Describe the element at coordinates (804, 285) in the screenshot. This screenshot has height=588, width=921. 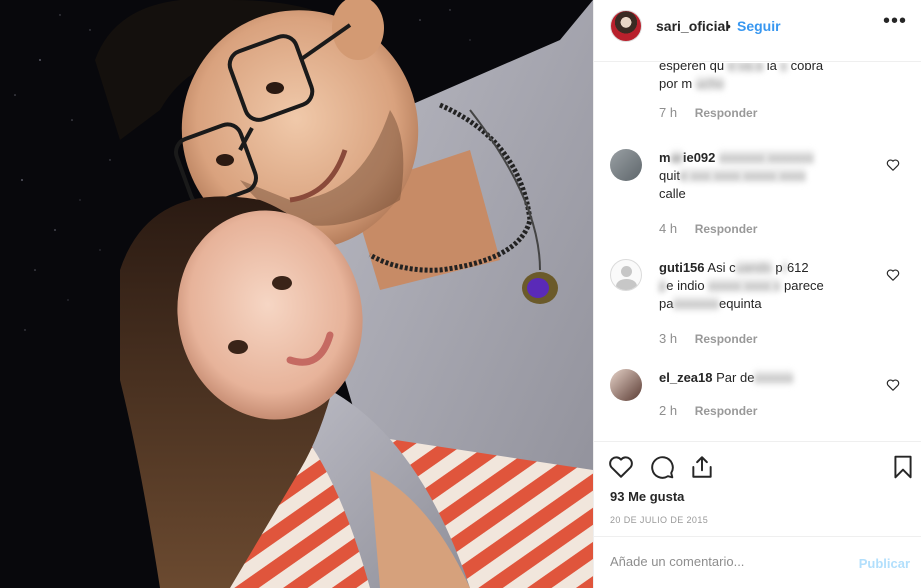
I see `comment-text-part: parece` at that location.